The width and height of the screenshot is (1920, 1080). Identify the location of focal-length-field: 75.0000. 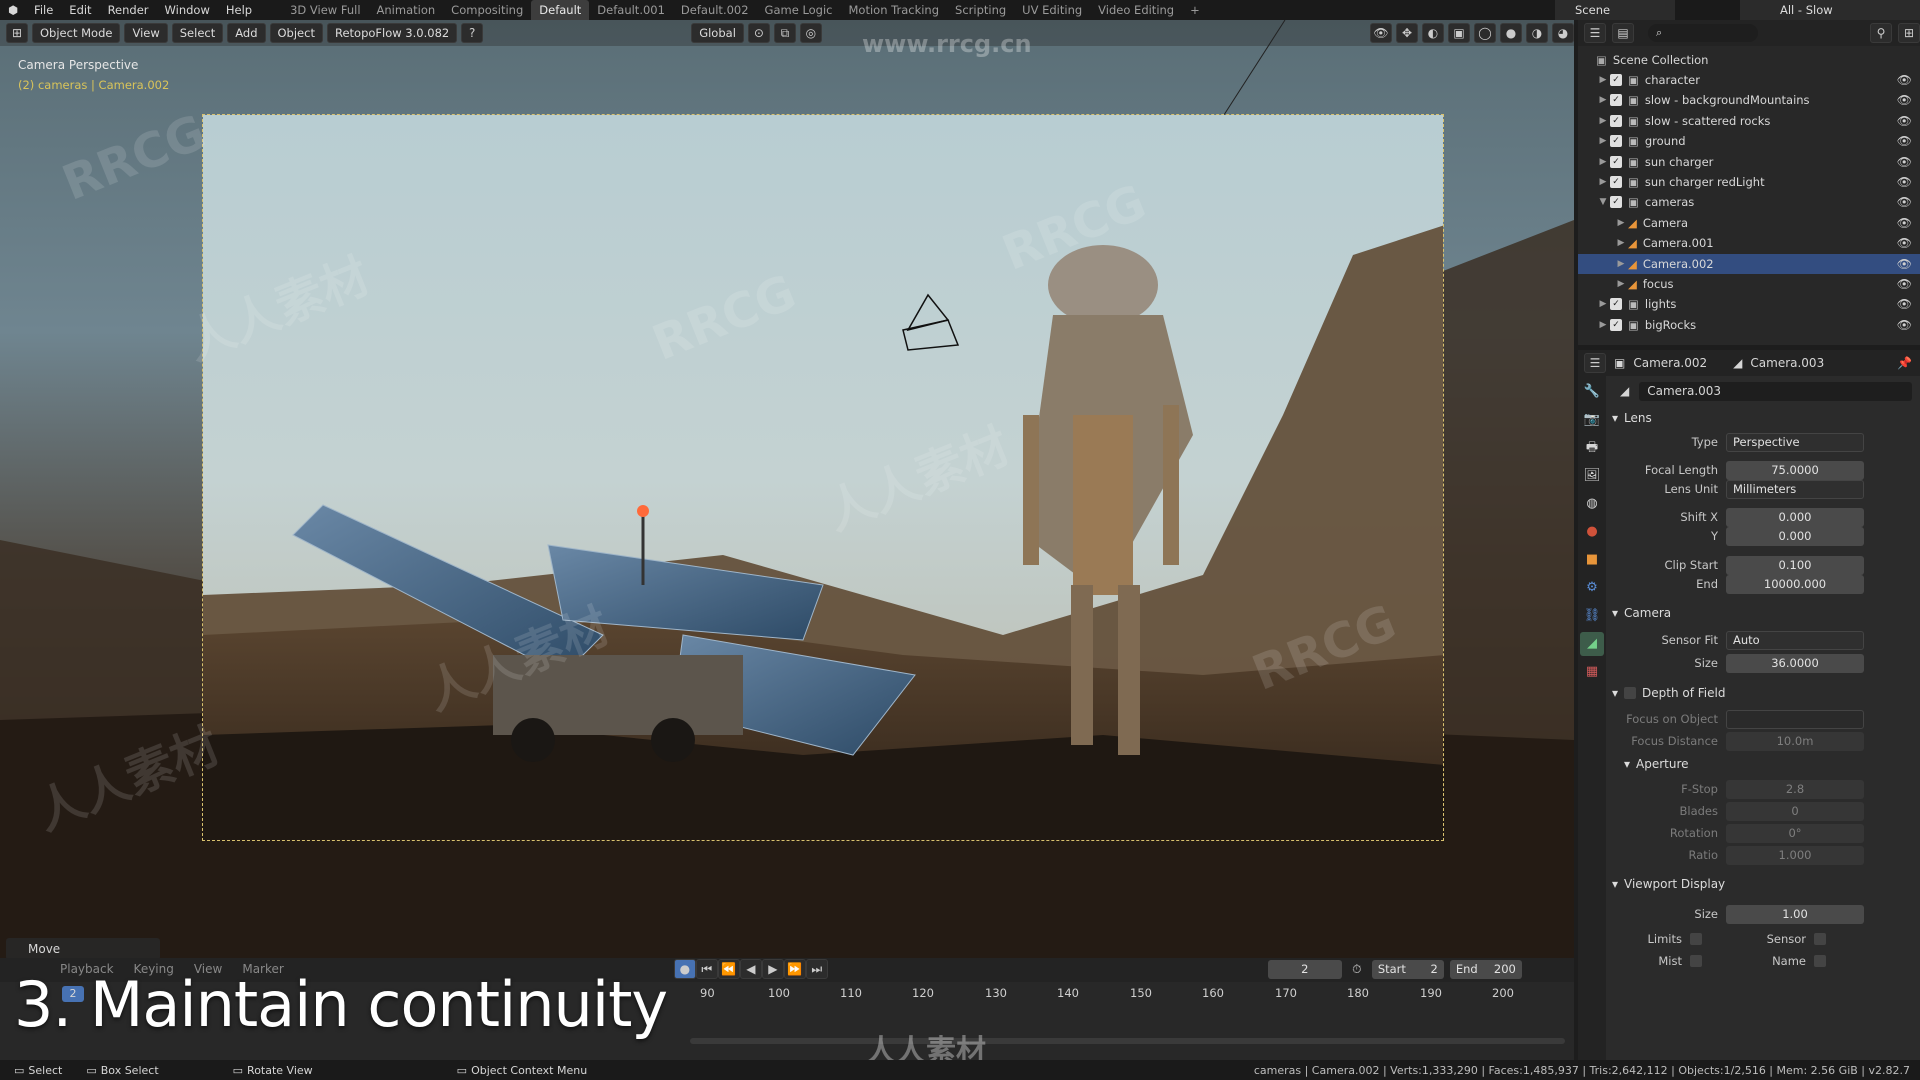
(1795, 470).